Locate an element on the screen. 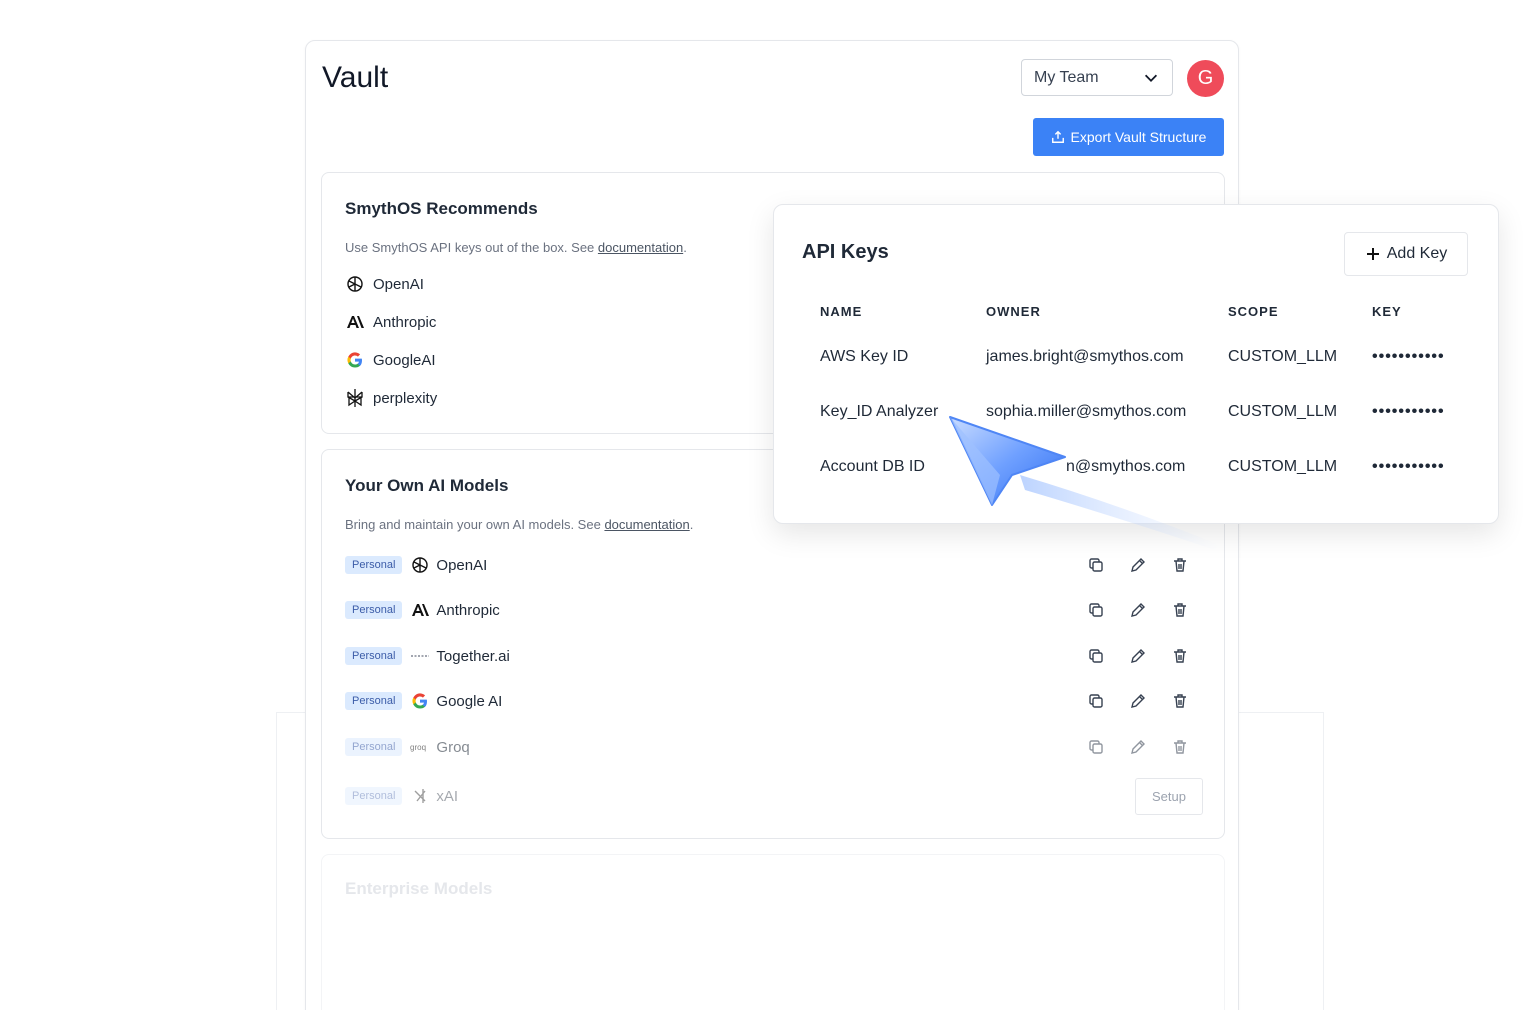 The height and width of the screenshot is (1010, 1536). add-key-button: Add Key is located at coordinates (1406, 254).